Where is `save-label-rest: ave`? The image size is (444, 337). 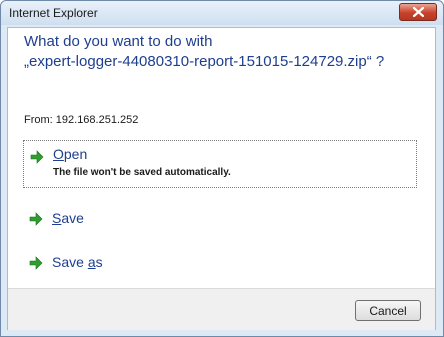
save-label-rest: ave is located at coordinates (72, 218).